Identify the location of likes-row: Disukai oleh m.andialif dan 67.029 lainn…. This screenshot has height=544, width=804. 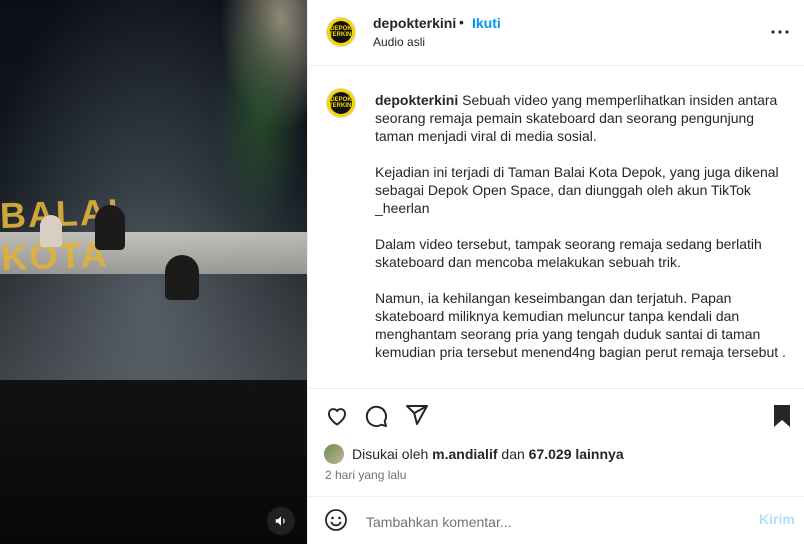
(474, 454).